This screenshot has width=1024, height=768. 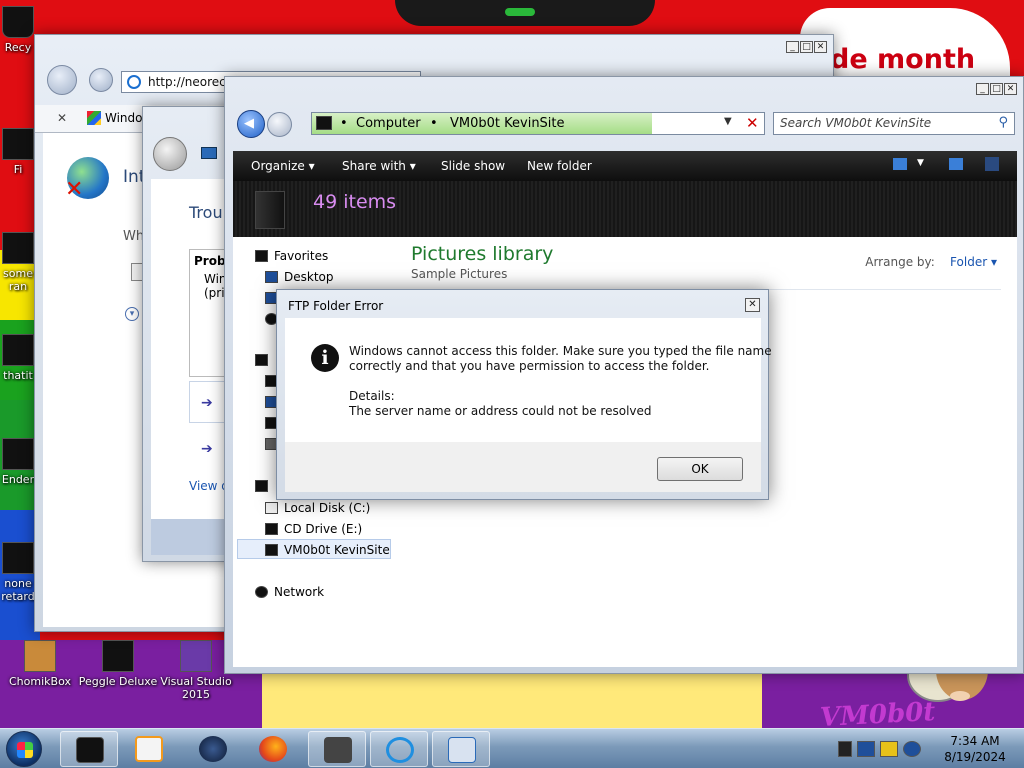 I want to click on windows-favicon-icon, so click(x=94, y=118).